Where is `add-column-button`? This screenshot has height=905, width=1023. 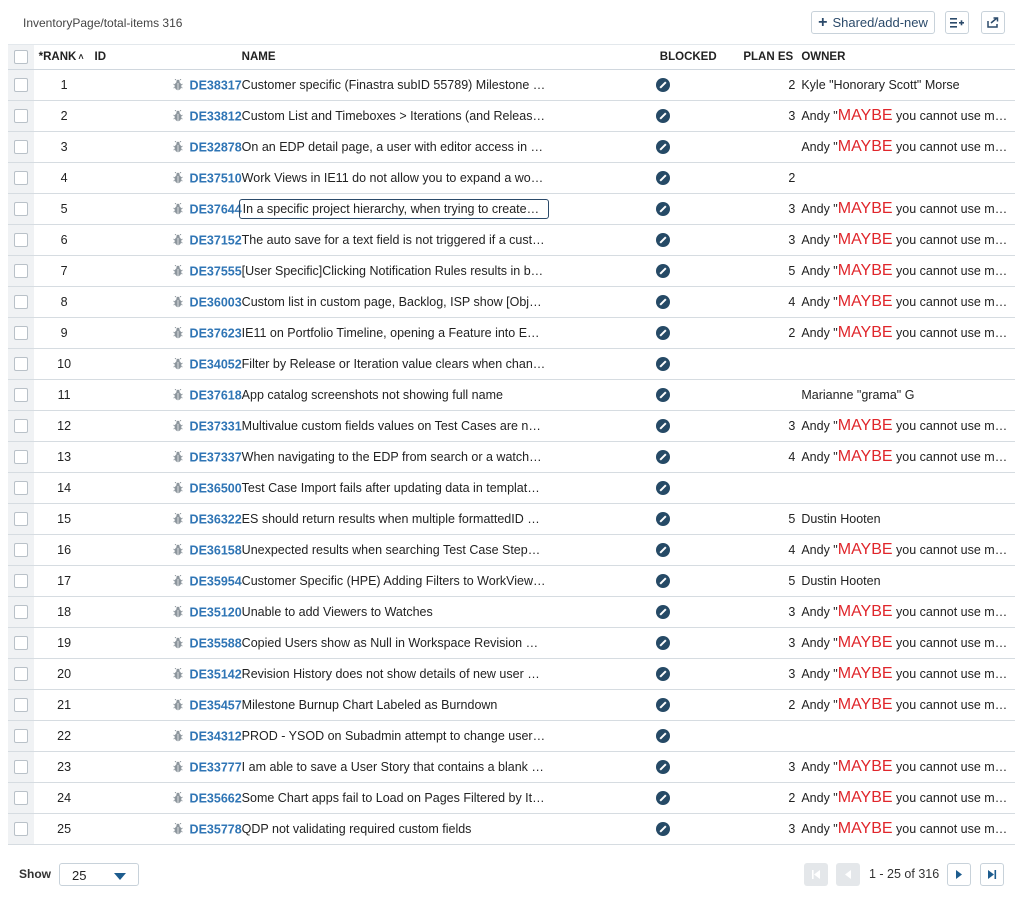 add-column-button is located at coordinates (957, 22).